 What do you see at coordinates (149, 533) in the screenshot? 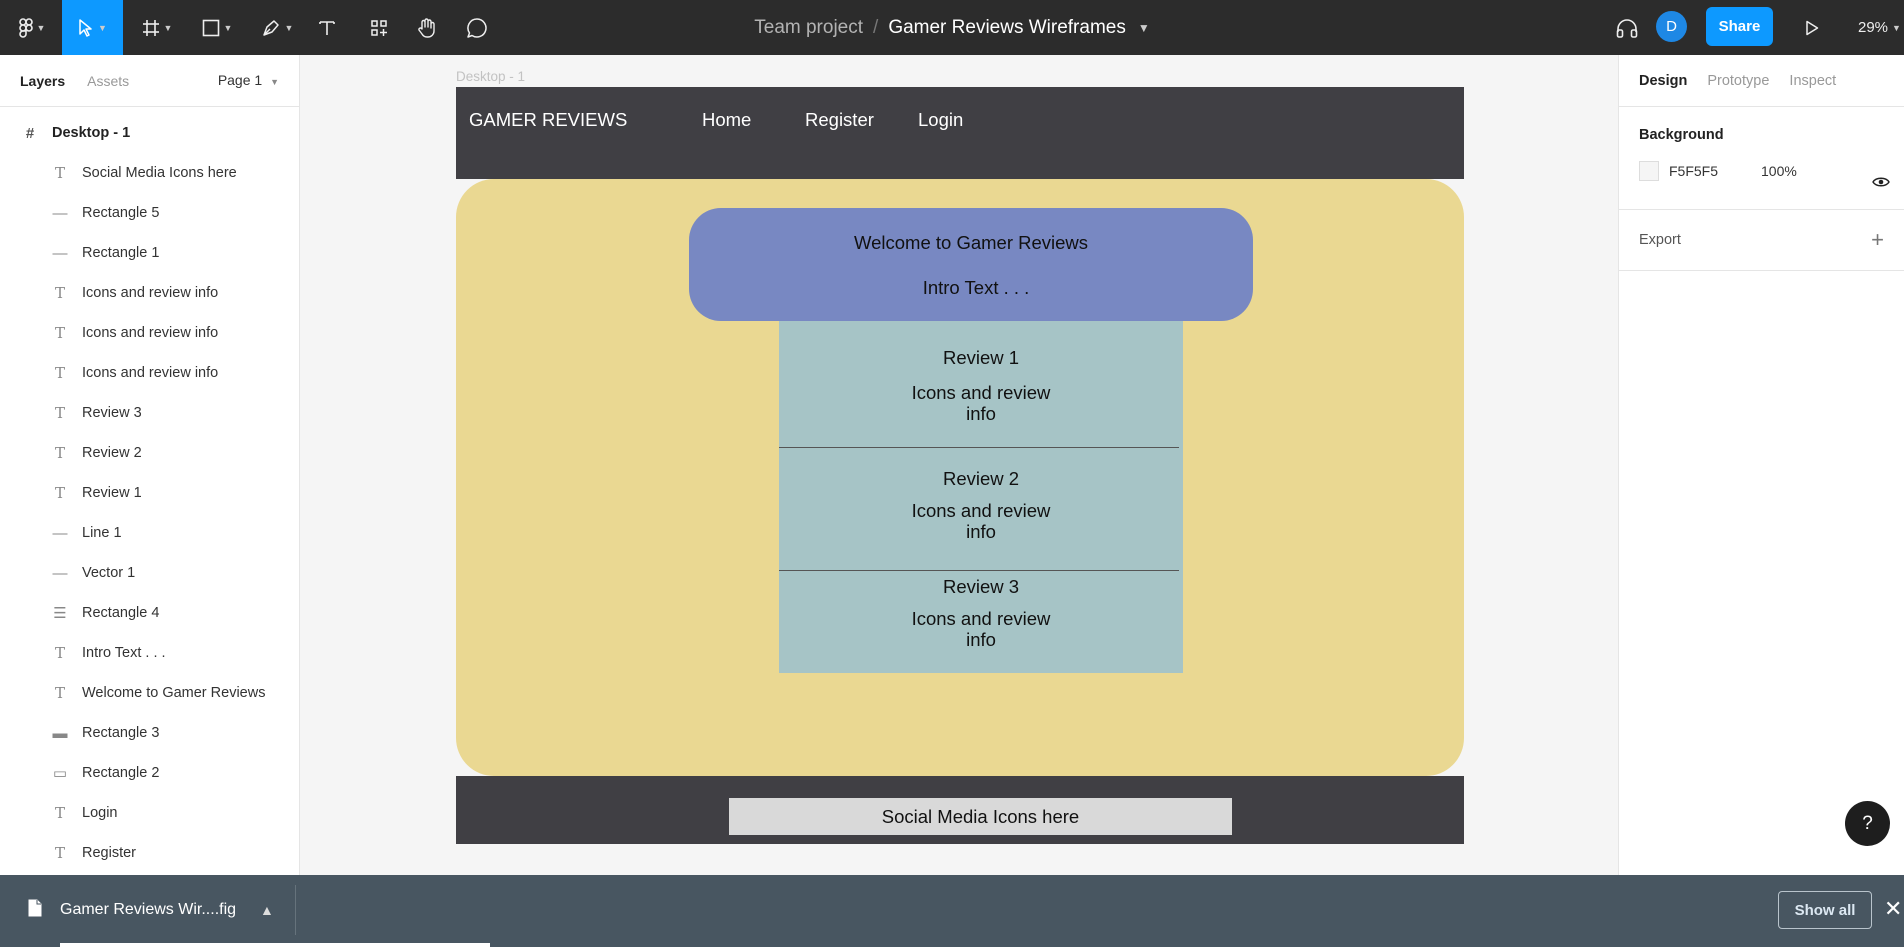
I see `layer-row: — Line 1` at bounding box center [149, 533].